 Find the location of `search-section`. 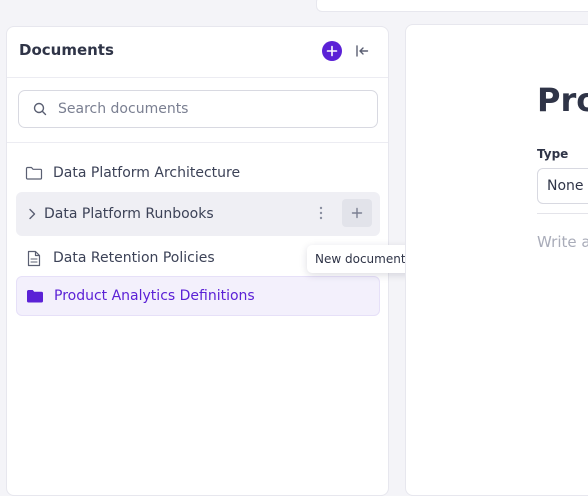

search-section is located at coordinates (197, 110).